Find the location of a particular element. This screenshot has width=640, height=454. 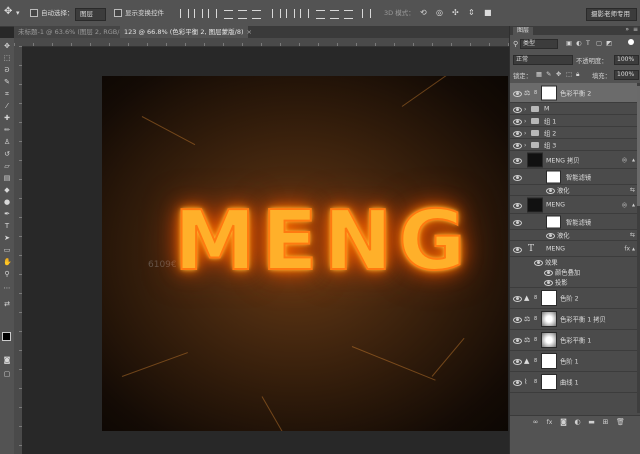

lock-pixels-icon: ▦ is located at coordinates (539, 74).